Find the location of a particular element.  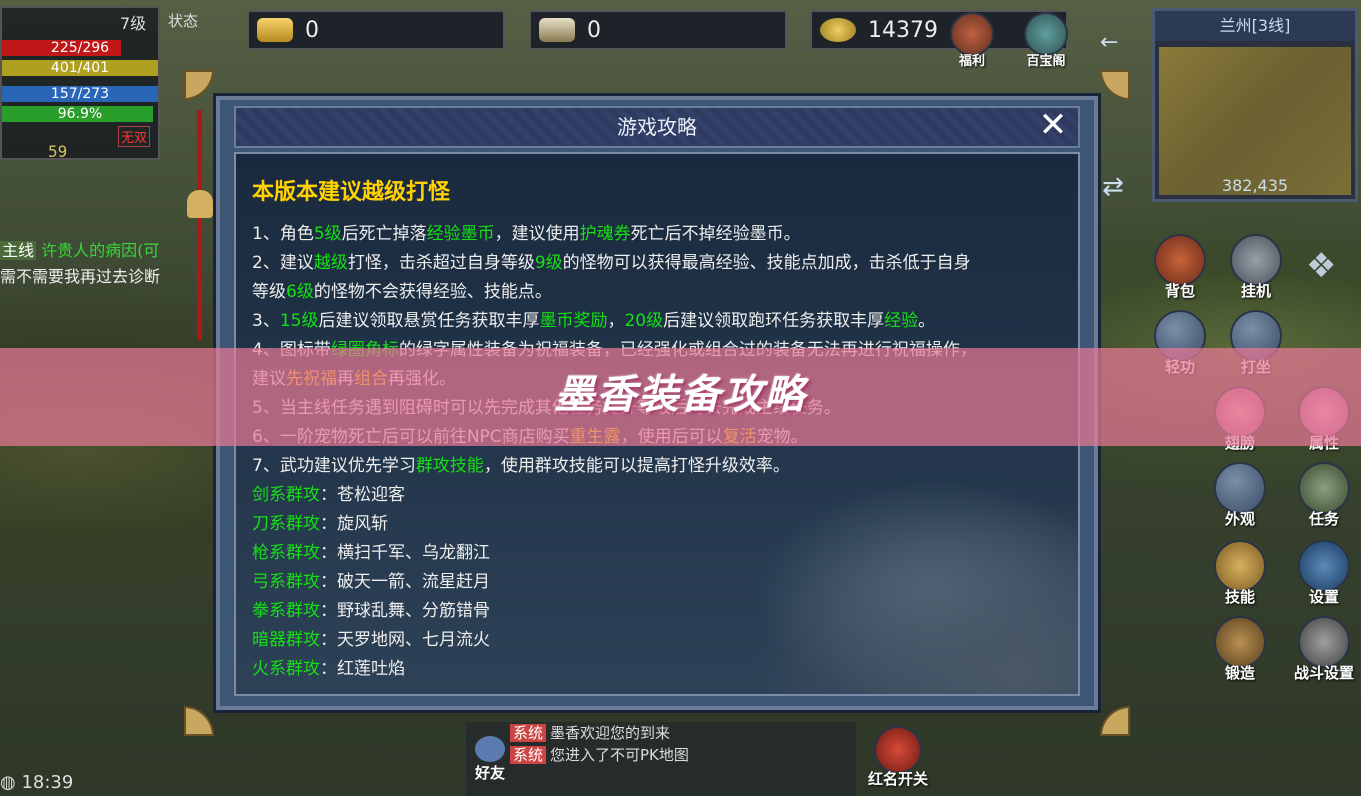

auto-battle-button: 挂机 is located at coordinates (1256, 268).